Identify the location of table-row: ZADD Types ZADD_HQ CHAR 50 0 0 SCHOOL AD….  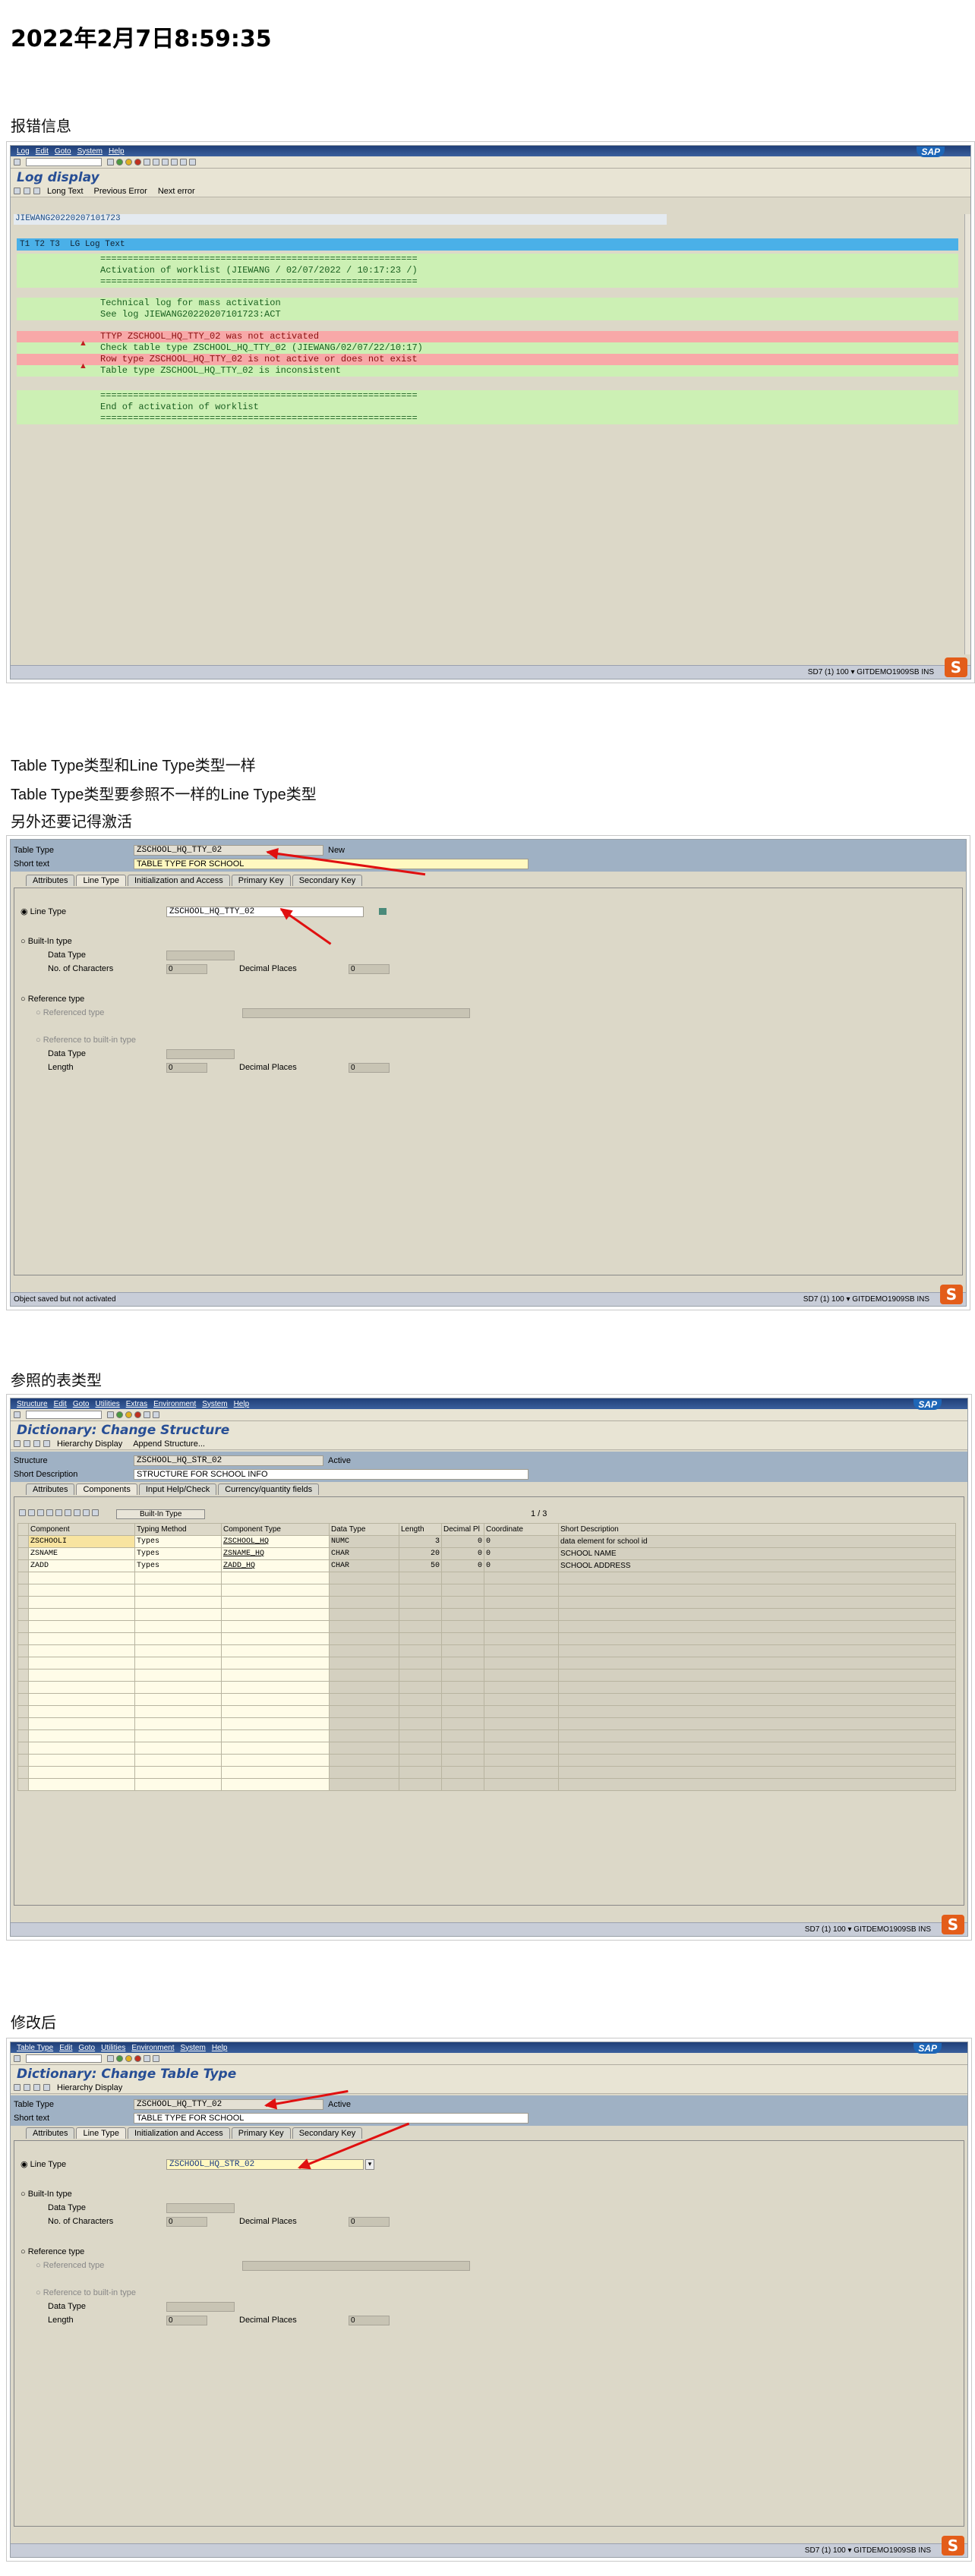
(486, 1565).